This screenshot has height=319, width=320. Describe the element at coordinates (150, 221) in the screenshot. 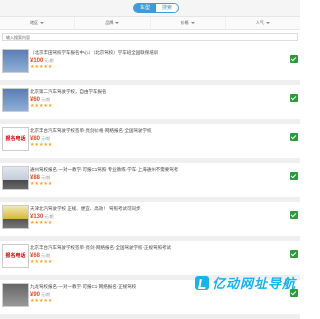

I see `list-item: 天津北汽驾驶学校 正规、便宜、高效！ 驾照考试可同步 ¥130元/期 ★★★★★` at that location.